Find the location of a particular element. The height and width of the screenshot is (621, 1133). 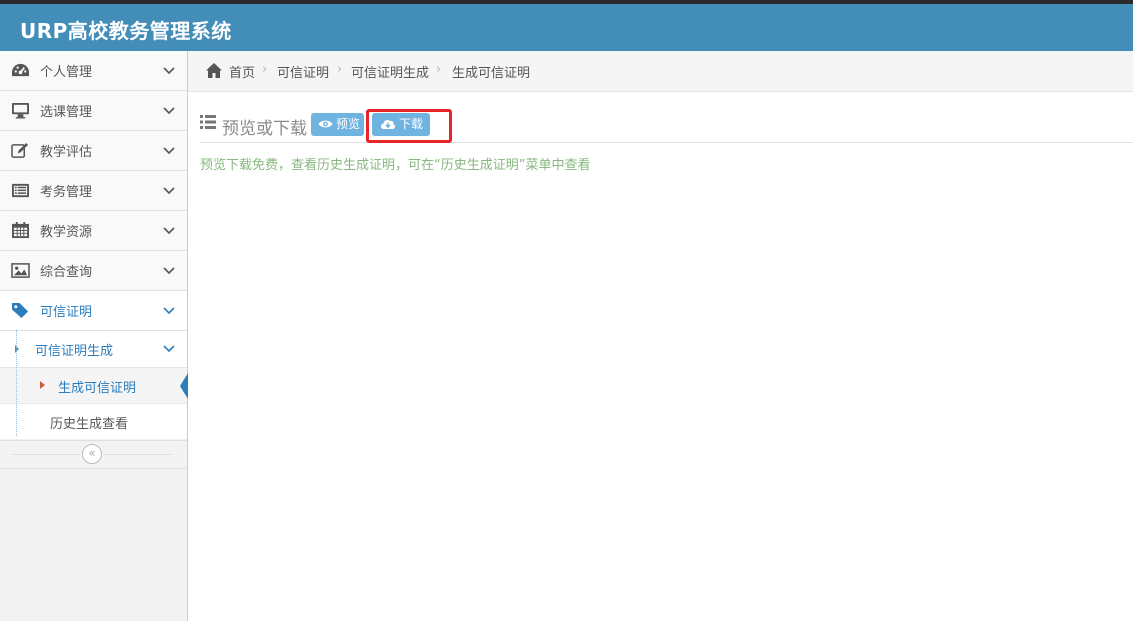

breadcrumb: 首页 › 可信证明 › 可信证明生成 › 生成可信证明 is located at coordinates (660, 71).